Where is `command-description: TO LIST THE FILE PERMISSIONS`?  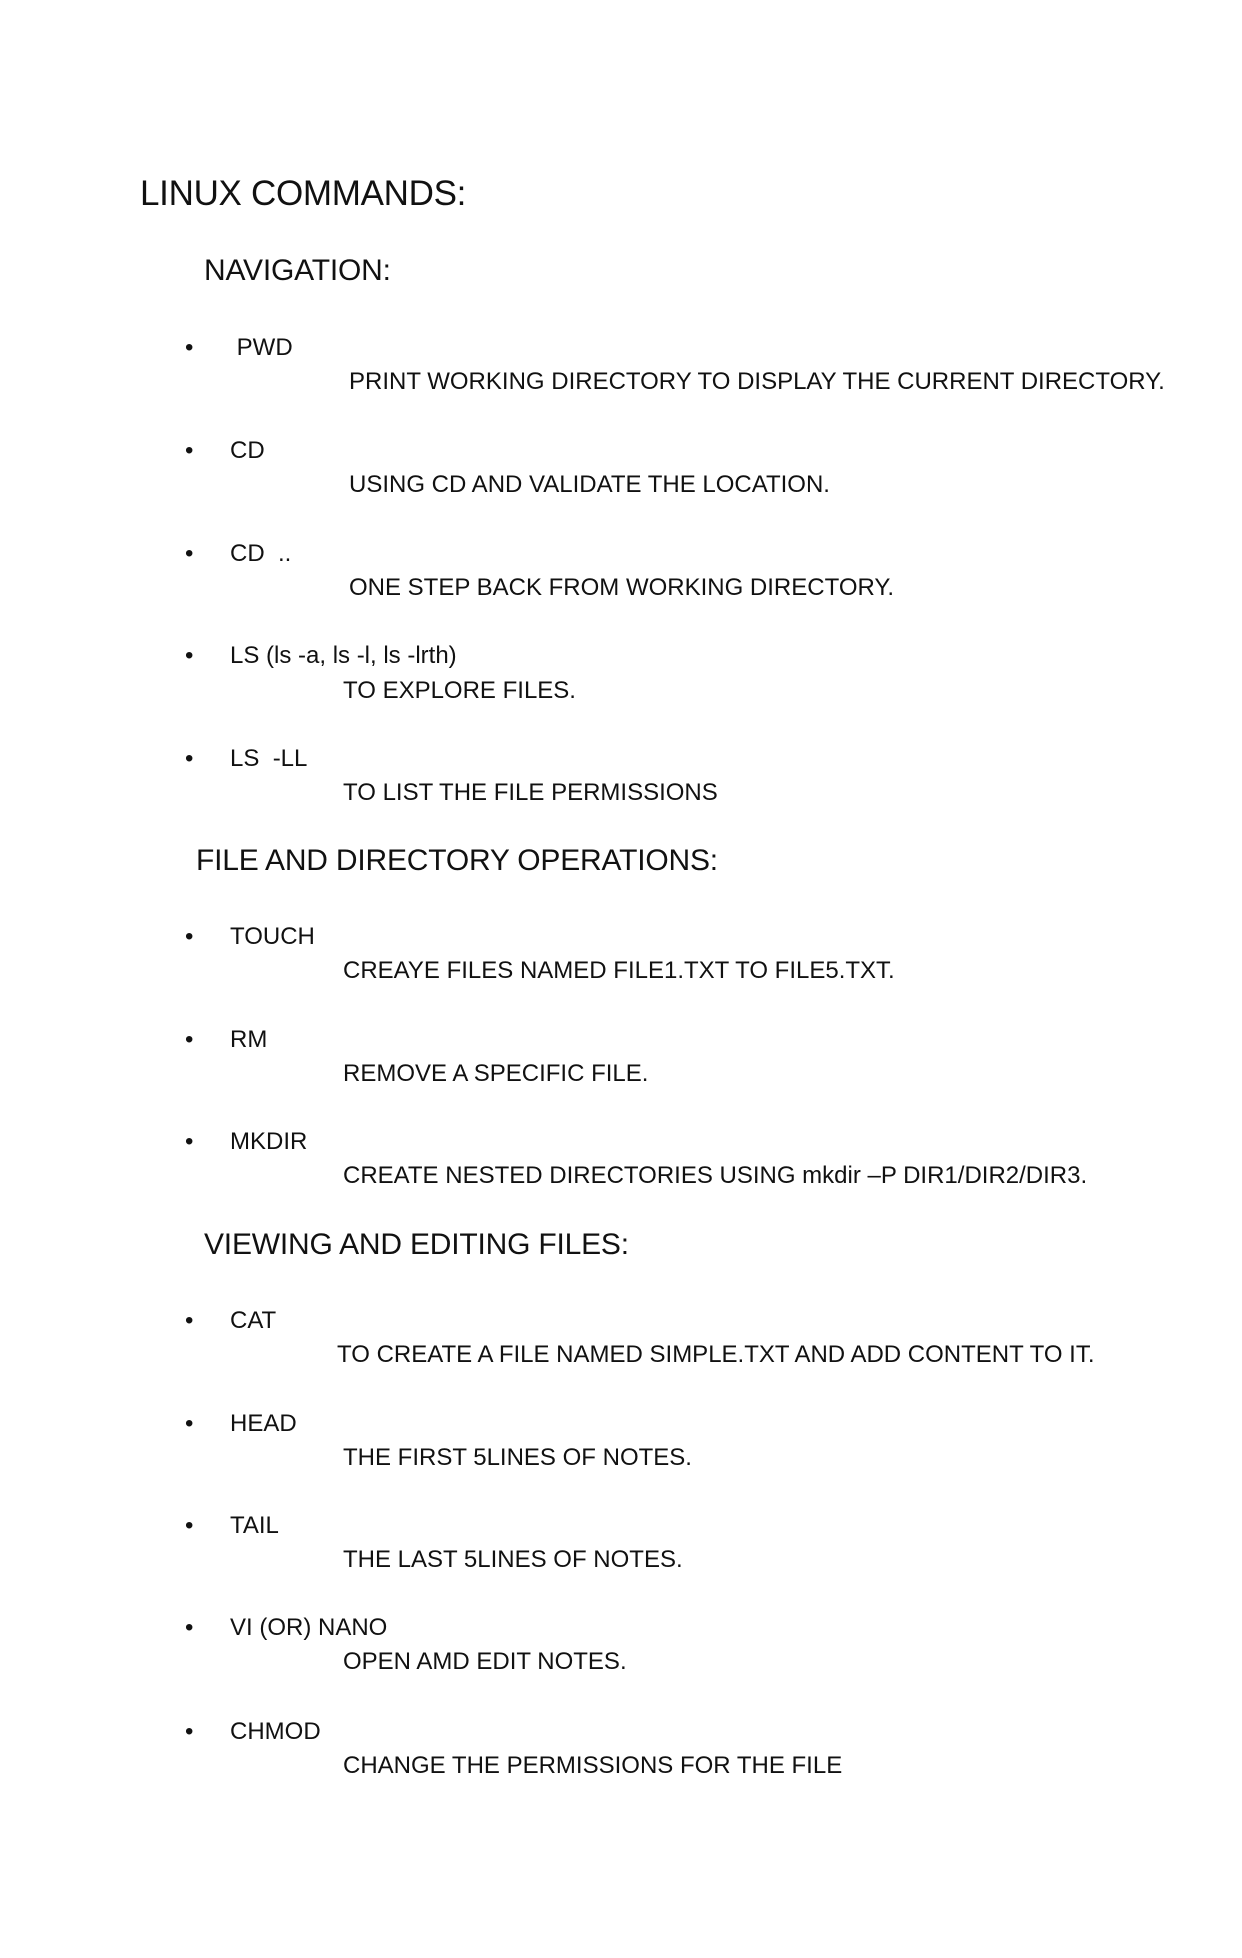 command-description: TO LIST THE FILE PERMISSIONS is located at coordinates (530, 792).